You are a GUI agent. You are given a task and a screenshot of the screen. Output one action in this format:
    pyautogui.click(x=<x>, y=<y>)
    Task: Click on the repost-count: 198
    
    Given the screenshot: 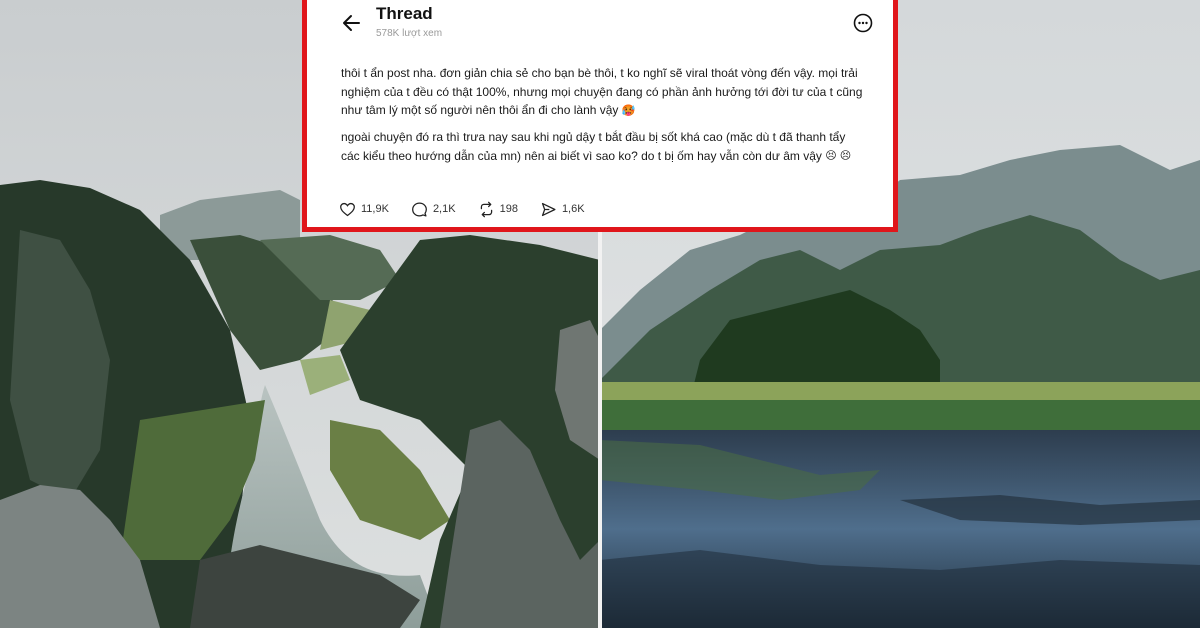 What is the action you would take?
    pyautogui.click(x=508, y=209)
    